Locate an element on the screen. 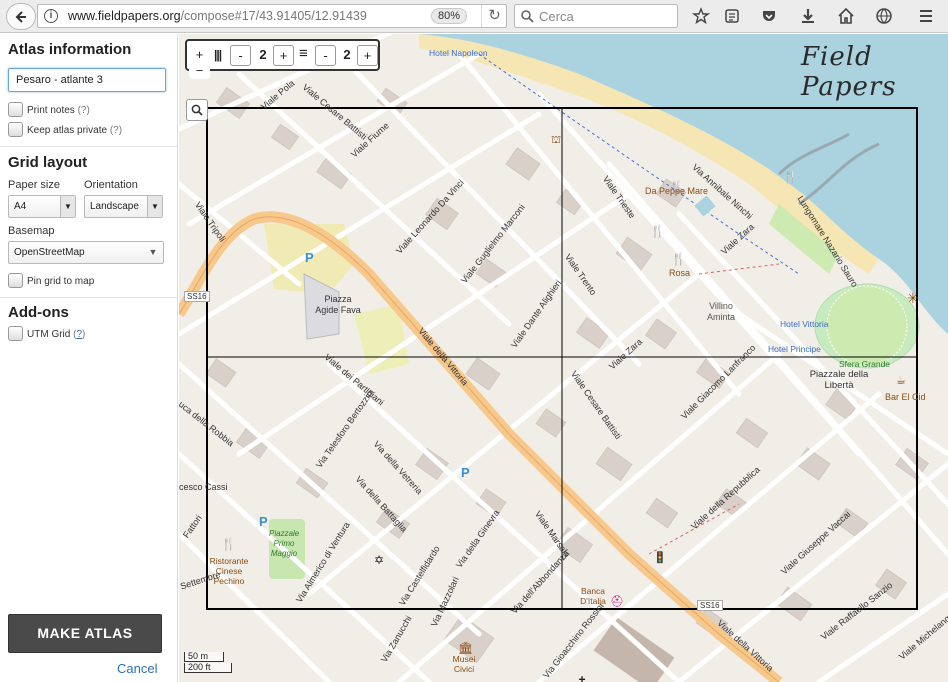 The height and width of the screenshot is (682, 948). columns-icon: ||| is located at coordinates (218, 55).